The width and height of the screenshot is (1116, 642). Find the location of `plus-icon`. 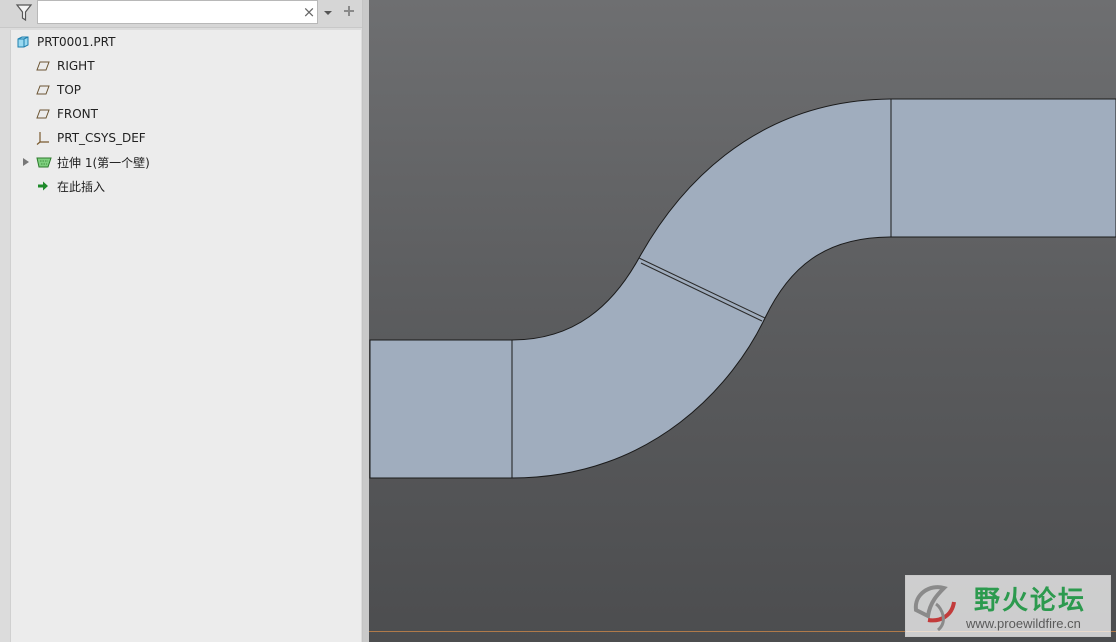

plus-icon is located at coordinates (349, 11).